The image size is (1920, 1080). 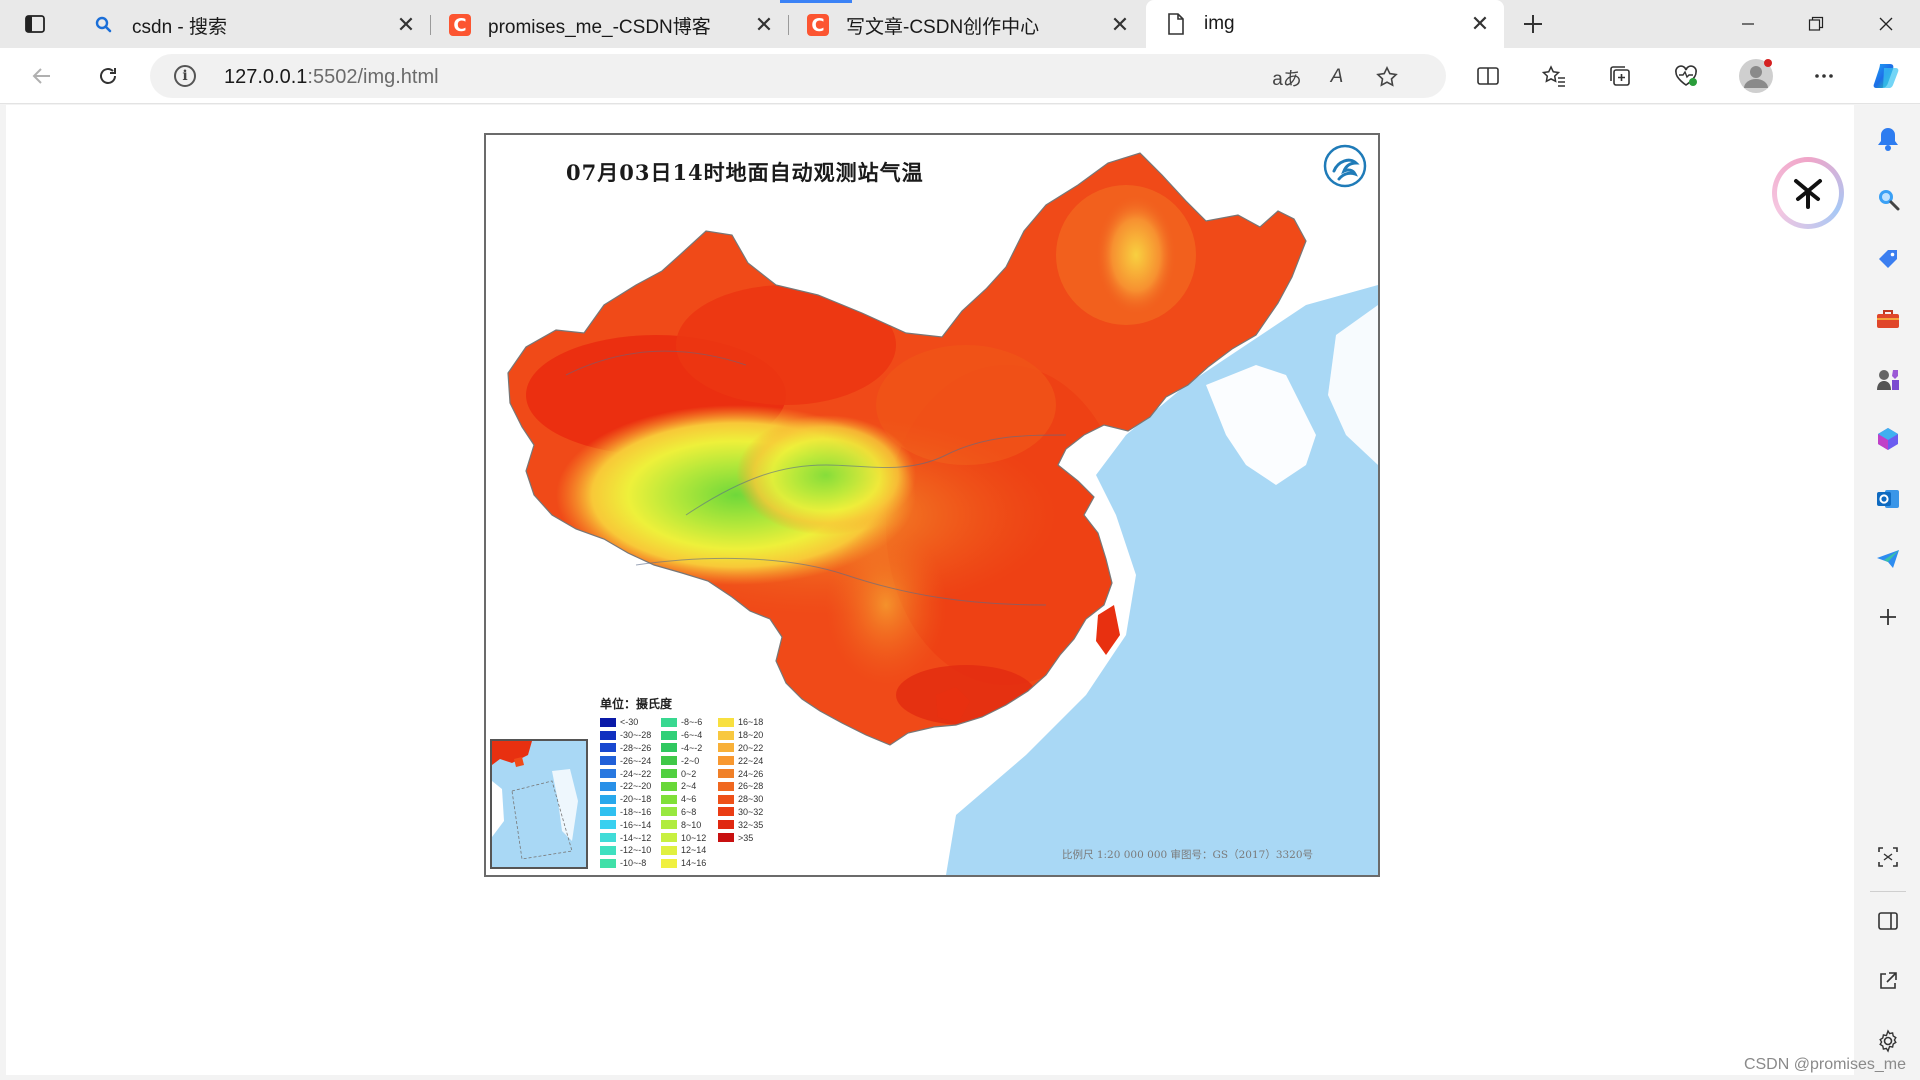 What do you see at coordinates (1888, 439) in the screenshot?
I see `microsoft-365-icon` at bounding box center [1888, 439].